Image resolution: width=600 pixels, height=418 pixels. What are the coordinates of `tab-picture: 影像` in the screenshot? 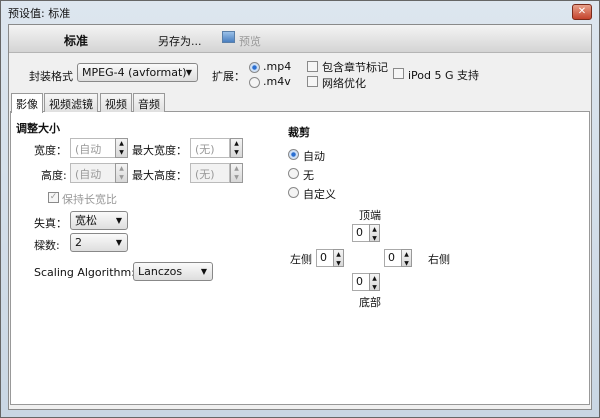 It's located at (27, 103).